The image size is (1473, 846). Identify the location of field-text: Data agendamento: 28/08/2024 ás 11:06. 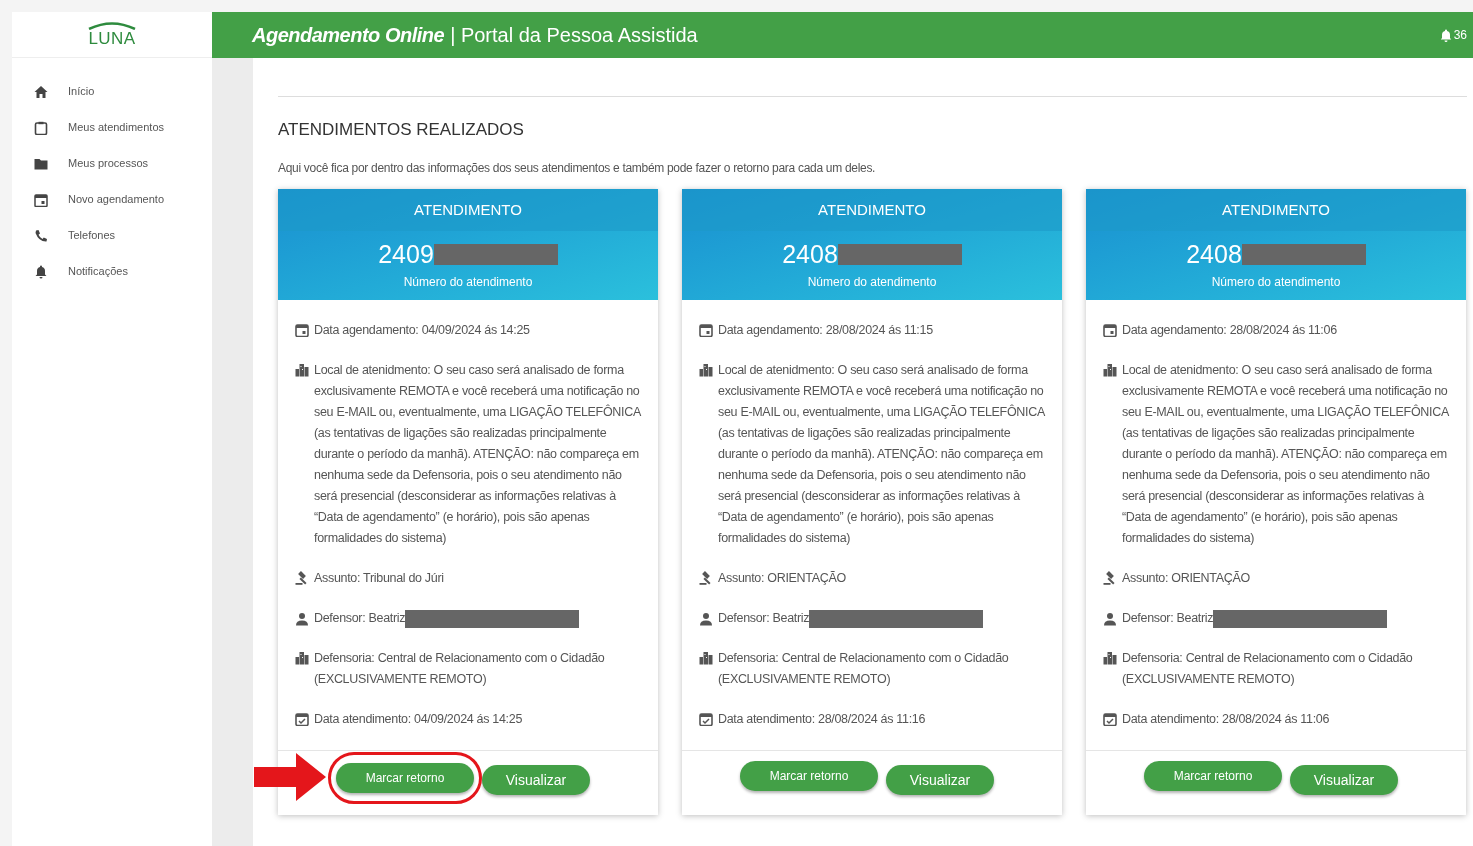
(1229, 330).